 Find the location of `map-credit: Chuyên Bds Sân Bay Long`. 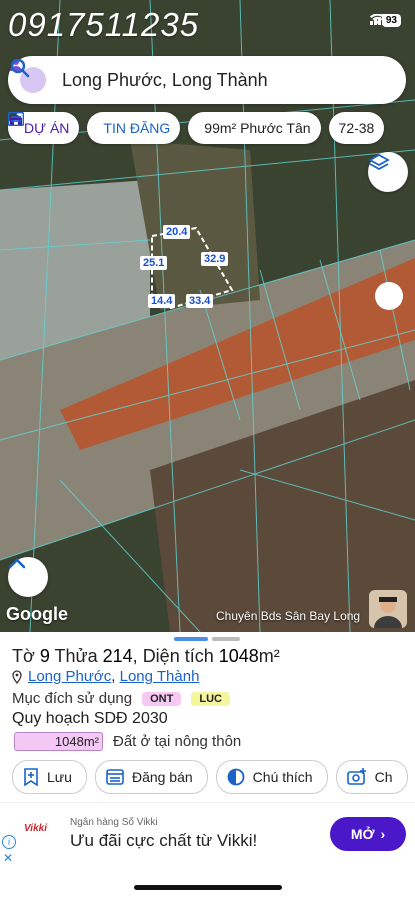

map-credit: Chuyên Bds Sân Bay Long is located at coordinates (288, 616).